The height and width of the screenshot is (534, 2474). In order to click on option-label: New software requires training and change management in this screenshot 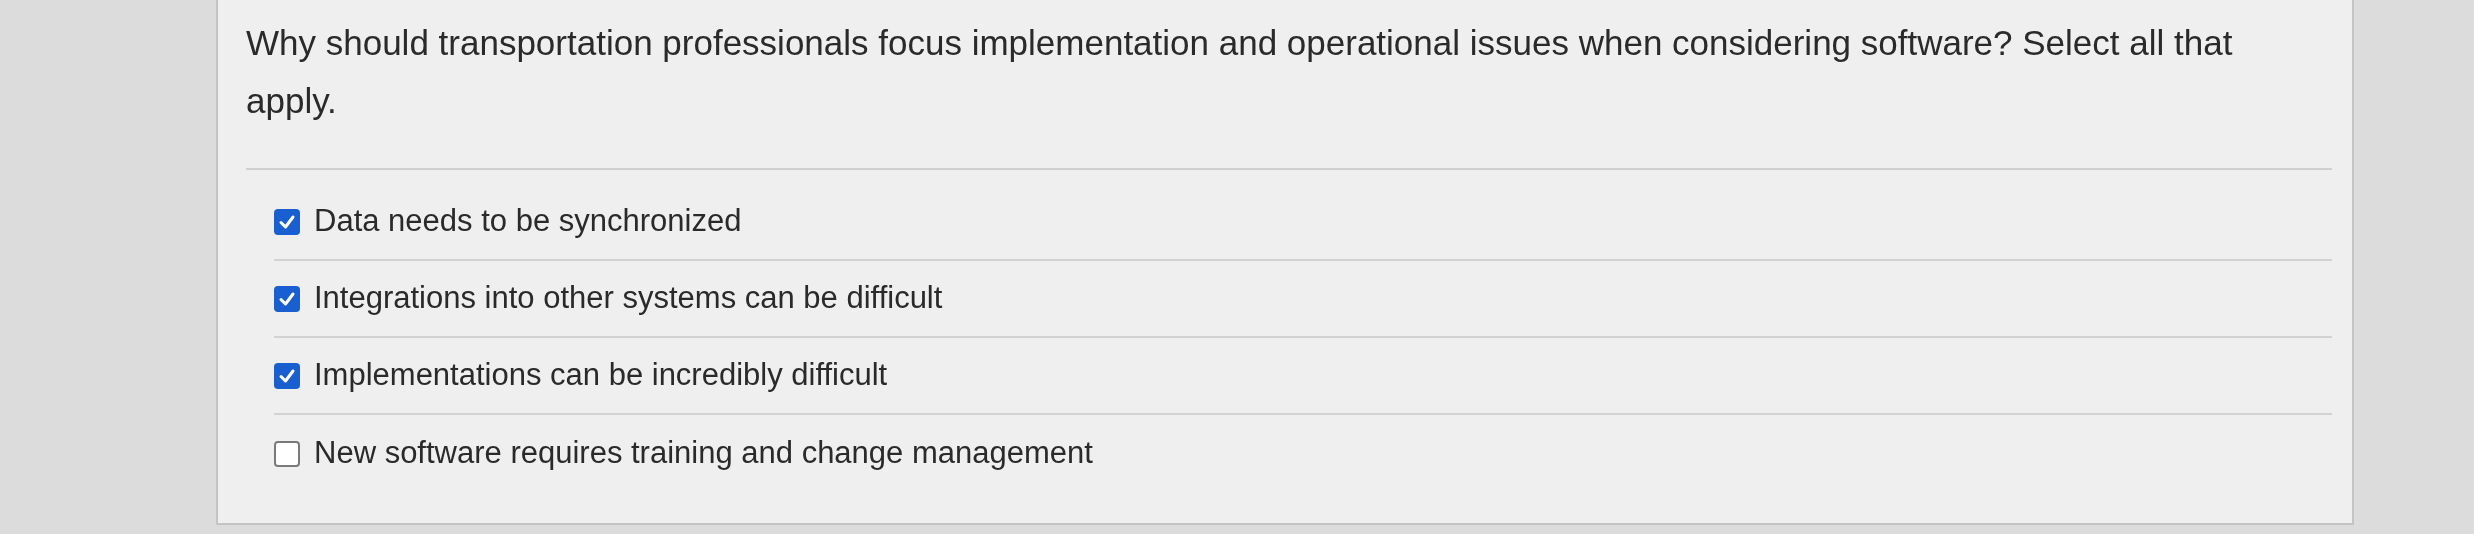, I will do `click(703, 453)`.